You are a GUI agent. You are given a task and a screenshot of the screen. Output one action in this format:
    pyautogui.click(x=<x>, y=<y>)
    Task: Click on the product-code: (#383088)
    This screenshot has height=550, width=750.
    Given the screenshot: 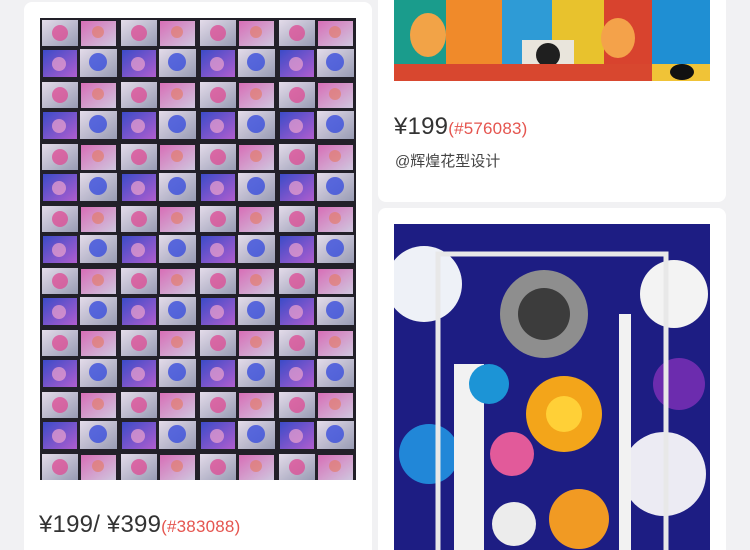 What is the action you would take?
    pyautogui.click(x=201, y=526)
    